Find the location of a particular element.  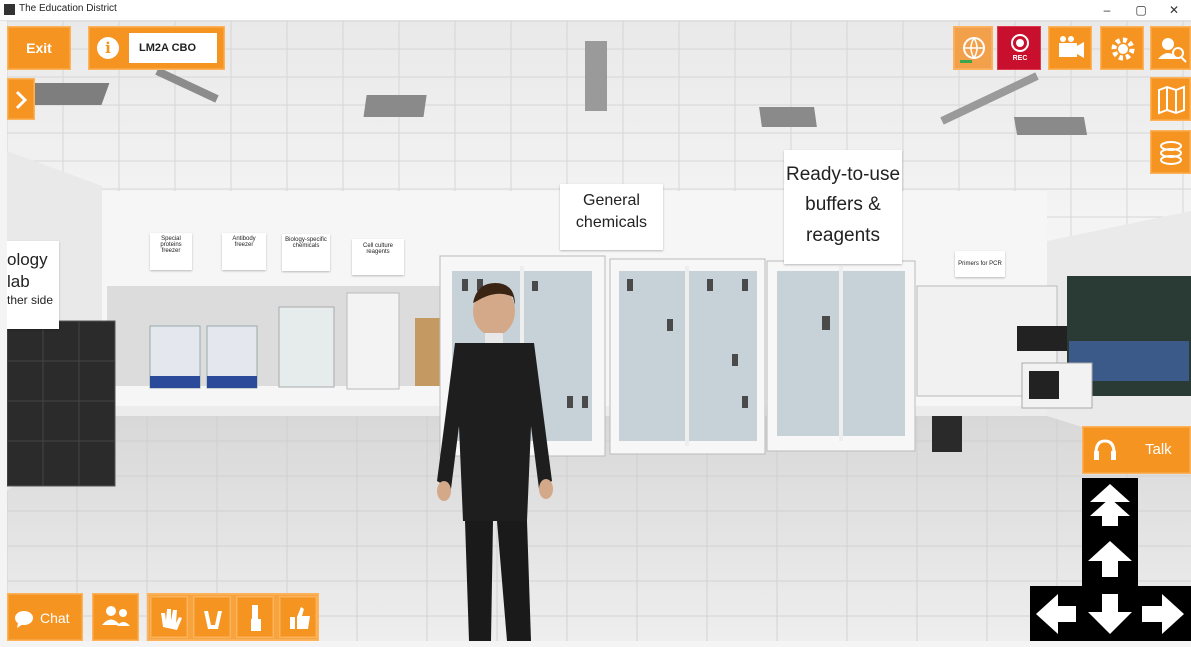

right-arrow-button is located at coordinates (1163, 614).